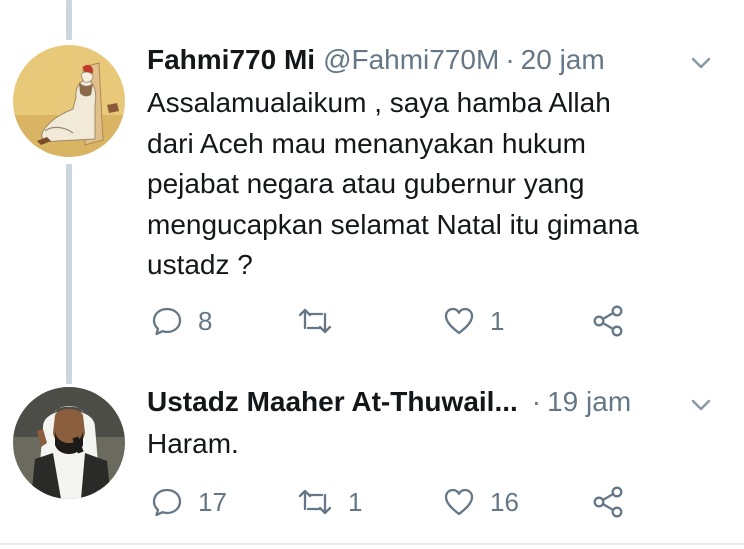 The image size is (744, 549). I want to click on timestamp: 19 jam, so click(589, 402).